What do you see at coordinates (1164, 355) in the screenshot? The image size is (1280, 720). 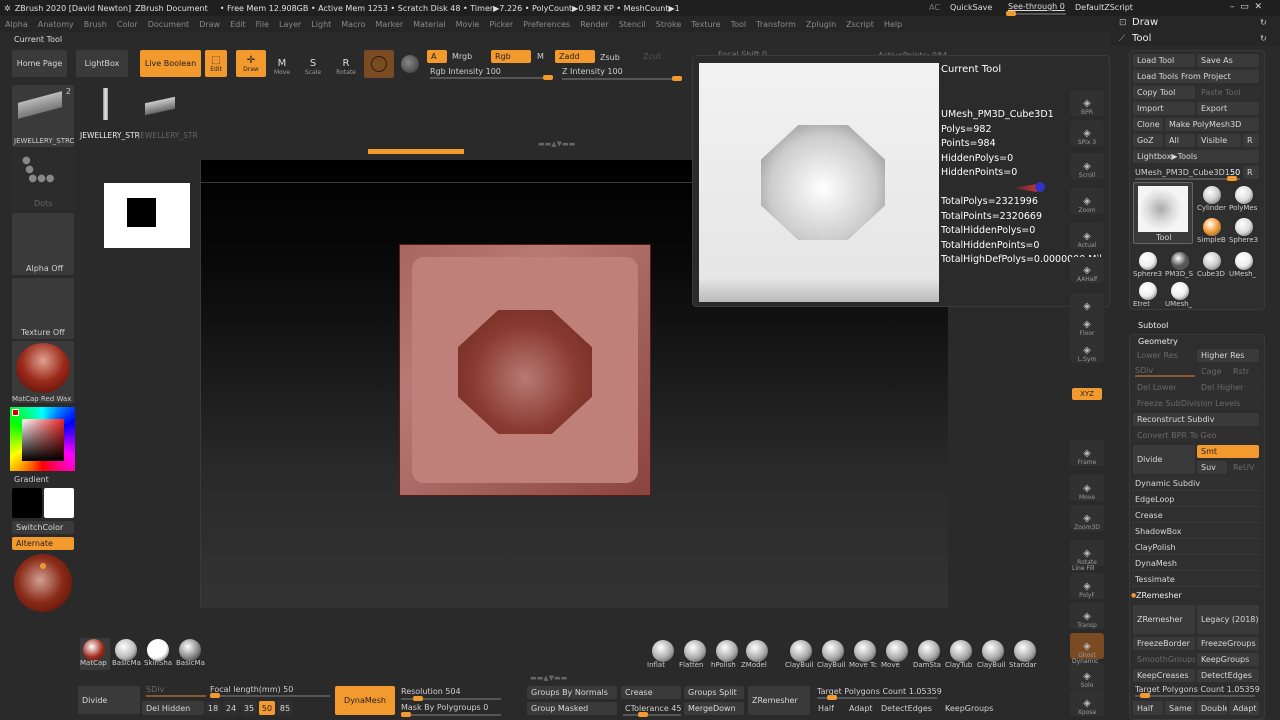 I see `lower-res-button: Lower Res` at bounding box center [1164, 355].